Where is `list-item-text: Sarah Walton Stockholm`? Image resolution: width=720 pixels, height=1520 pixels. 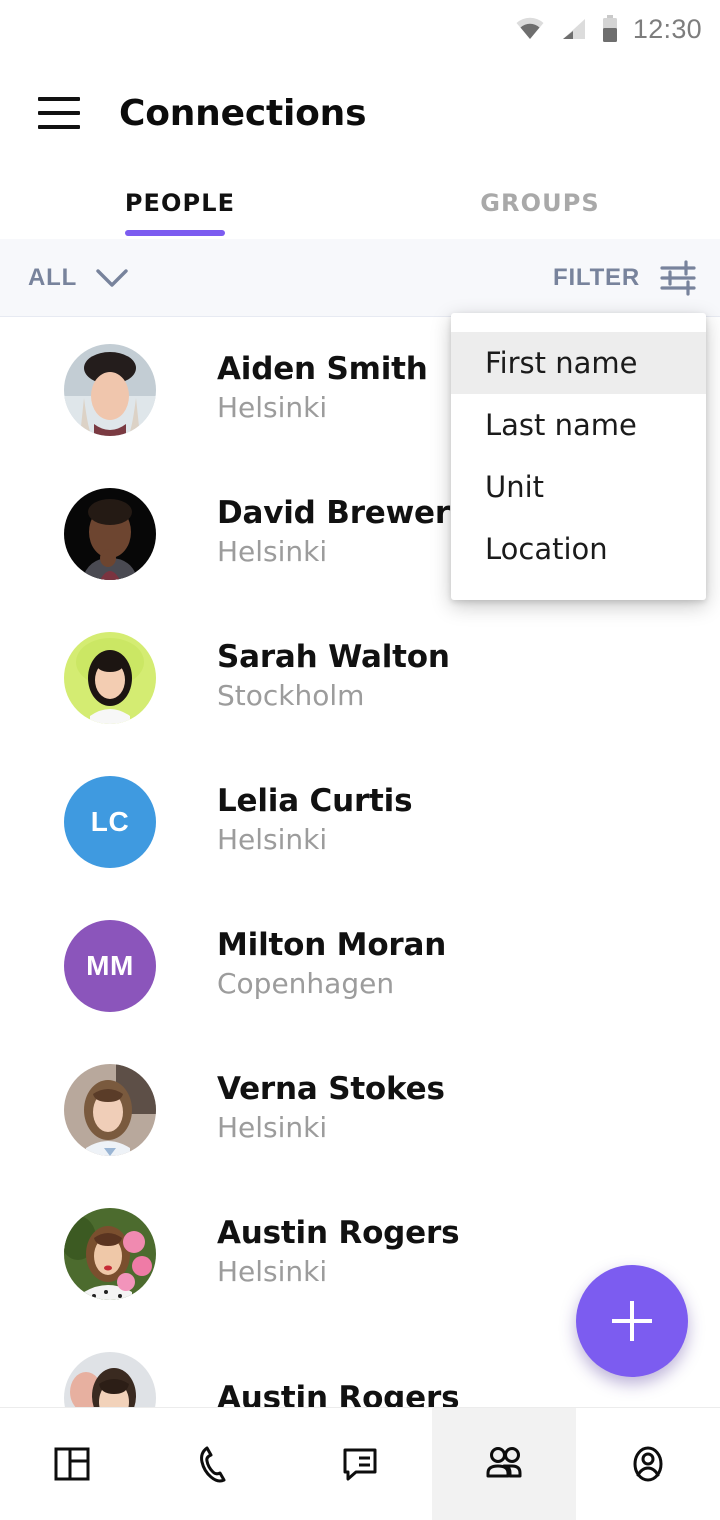
list-item-text: Sarah Walton Stockholm is located at coordinates (333, 677).